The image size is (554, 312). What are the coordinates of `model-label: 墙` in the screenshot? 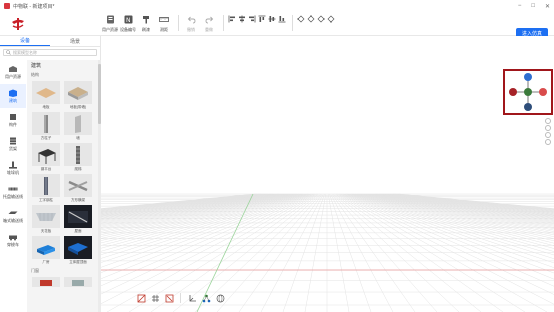 It's located at (78, 138).